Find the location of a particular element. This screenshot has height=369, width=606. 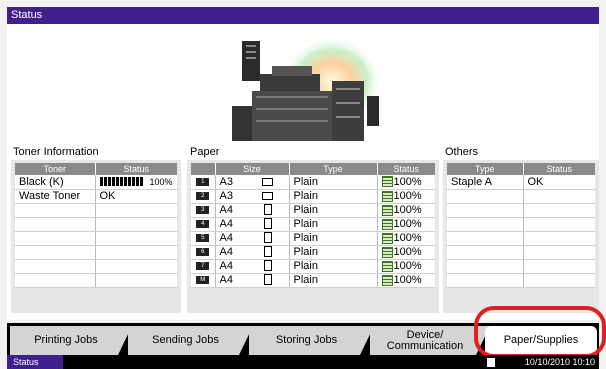

tray-cell: M is located at coordinates (203, 280).